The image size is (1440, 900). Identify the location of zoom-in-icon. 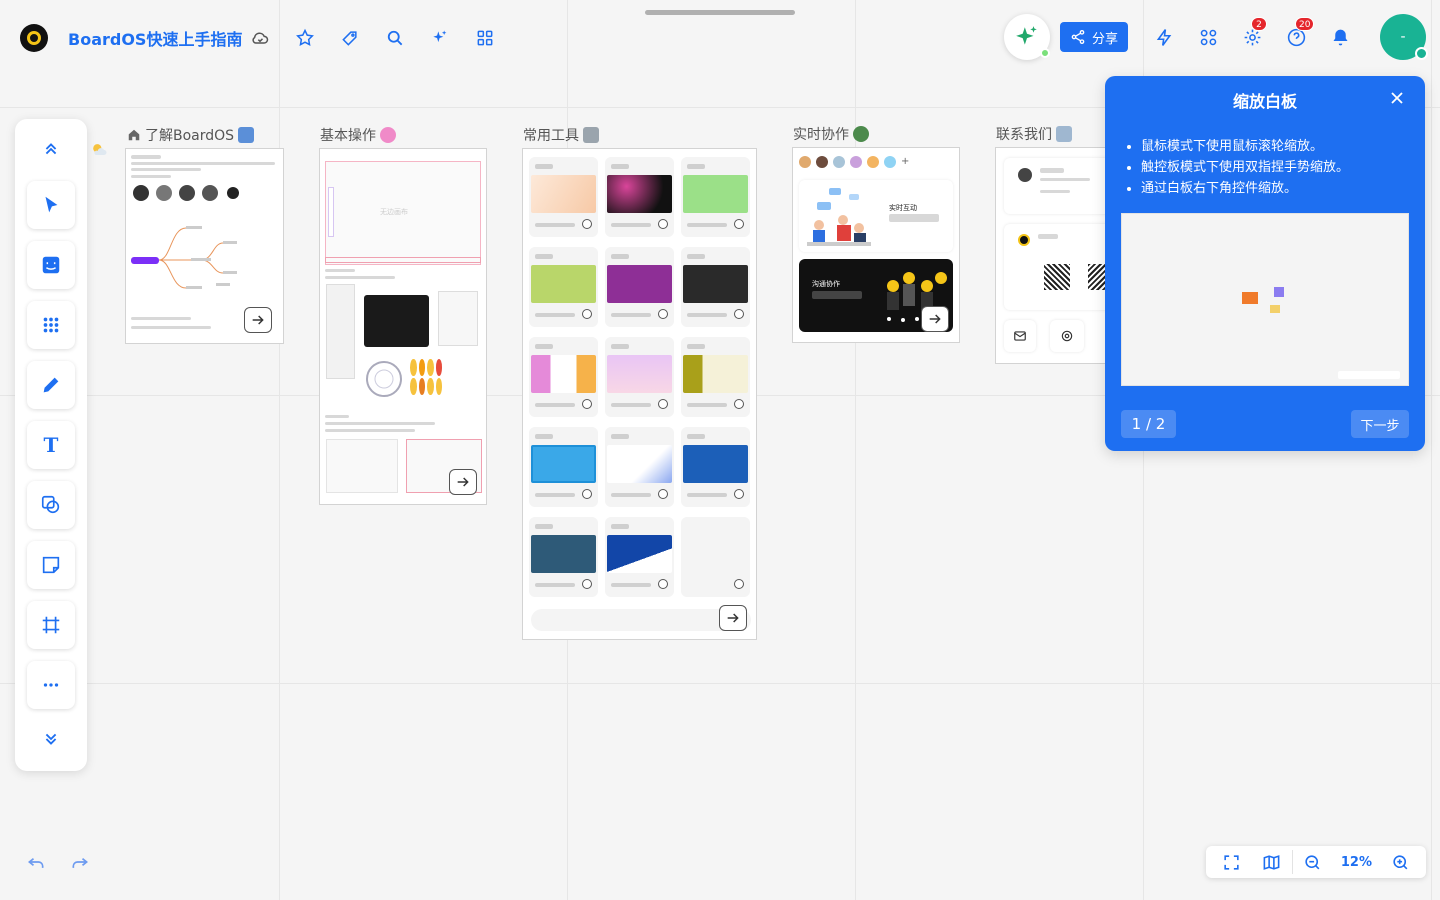
(1400, 862).